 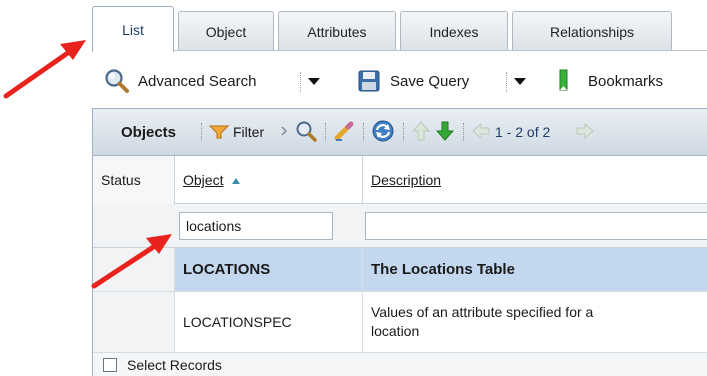 I want to click on arrow-to-list-tab-icon, so click(x=44, y=69).